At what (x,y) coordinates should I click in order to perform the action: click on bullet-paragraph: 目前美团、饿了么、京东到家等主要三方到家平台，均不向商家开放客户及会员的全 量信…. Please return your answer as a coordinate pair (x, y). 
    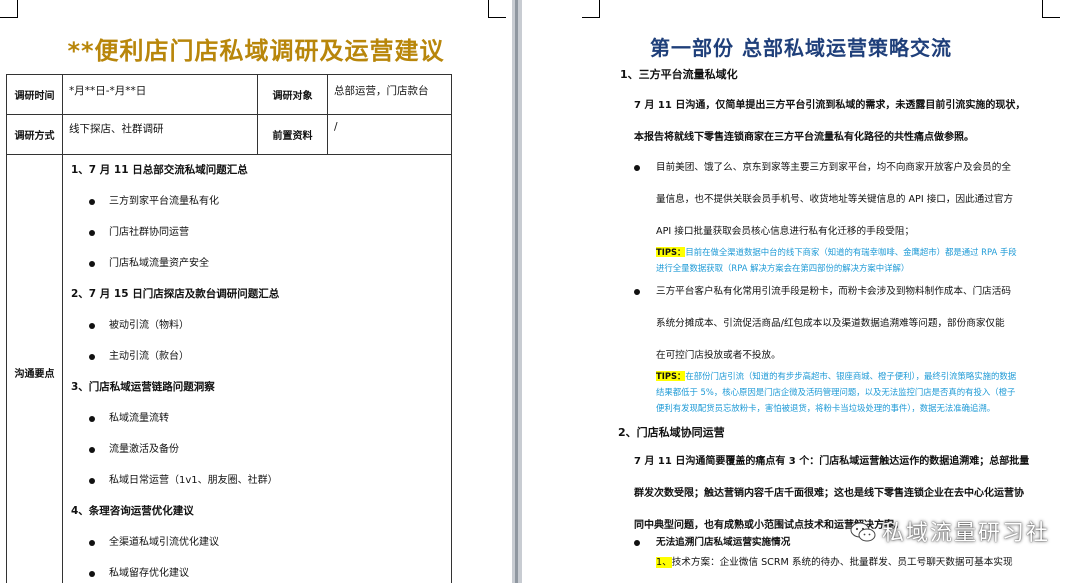
    Looking at the image, I should click on (840, 200).